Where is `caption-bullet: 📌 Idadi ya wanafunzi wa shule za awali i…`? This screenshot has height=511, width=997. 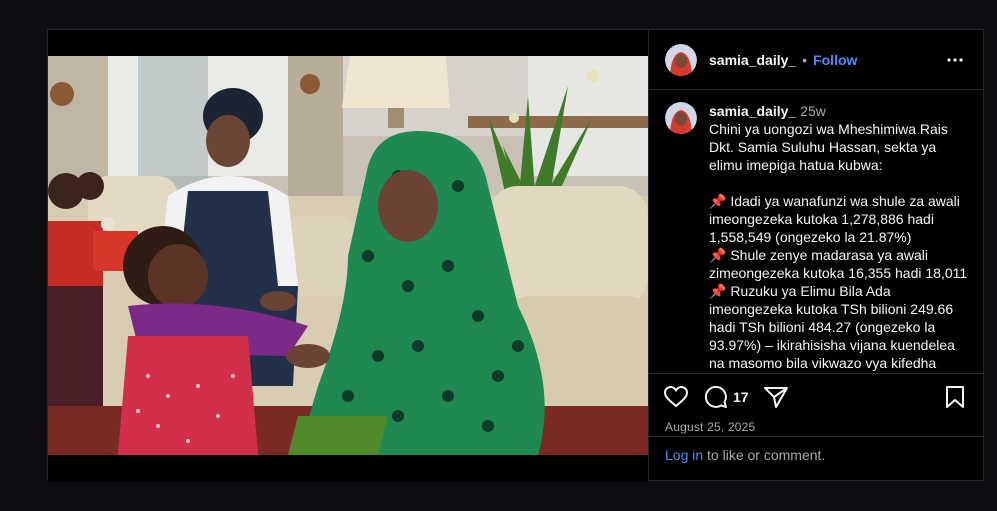 caption-bullet: 📌 Idadi ya wanafunzi wa shule za awali i… is located at coordinates (838, 219).